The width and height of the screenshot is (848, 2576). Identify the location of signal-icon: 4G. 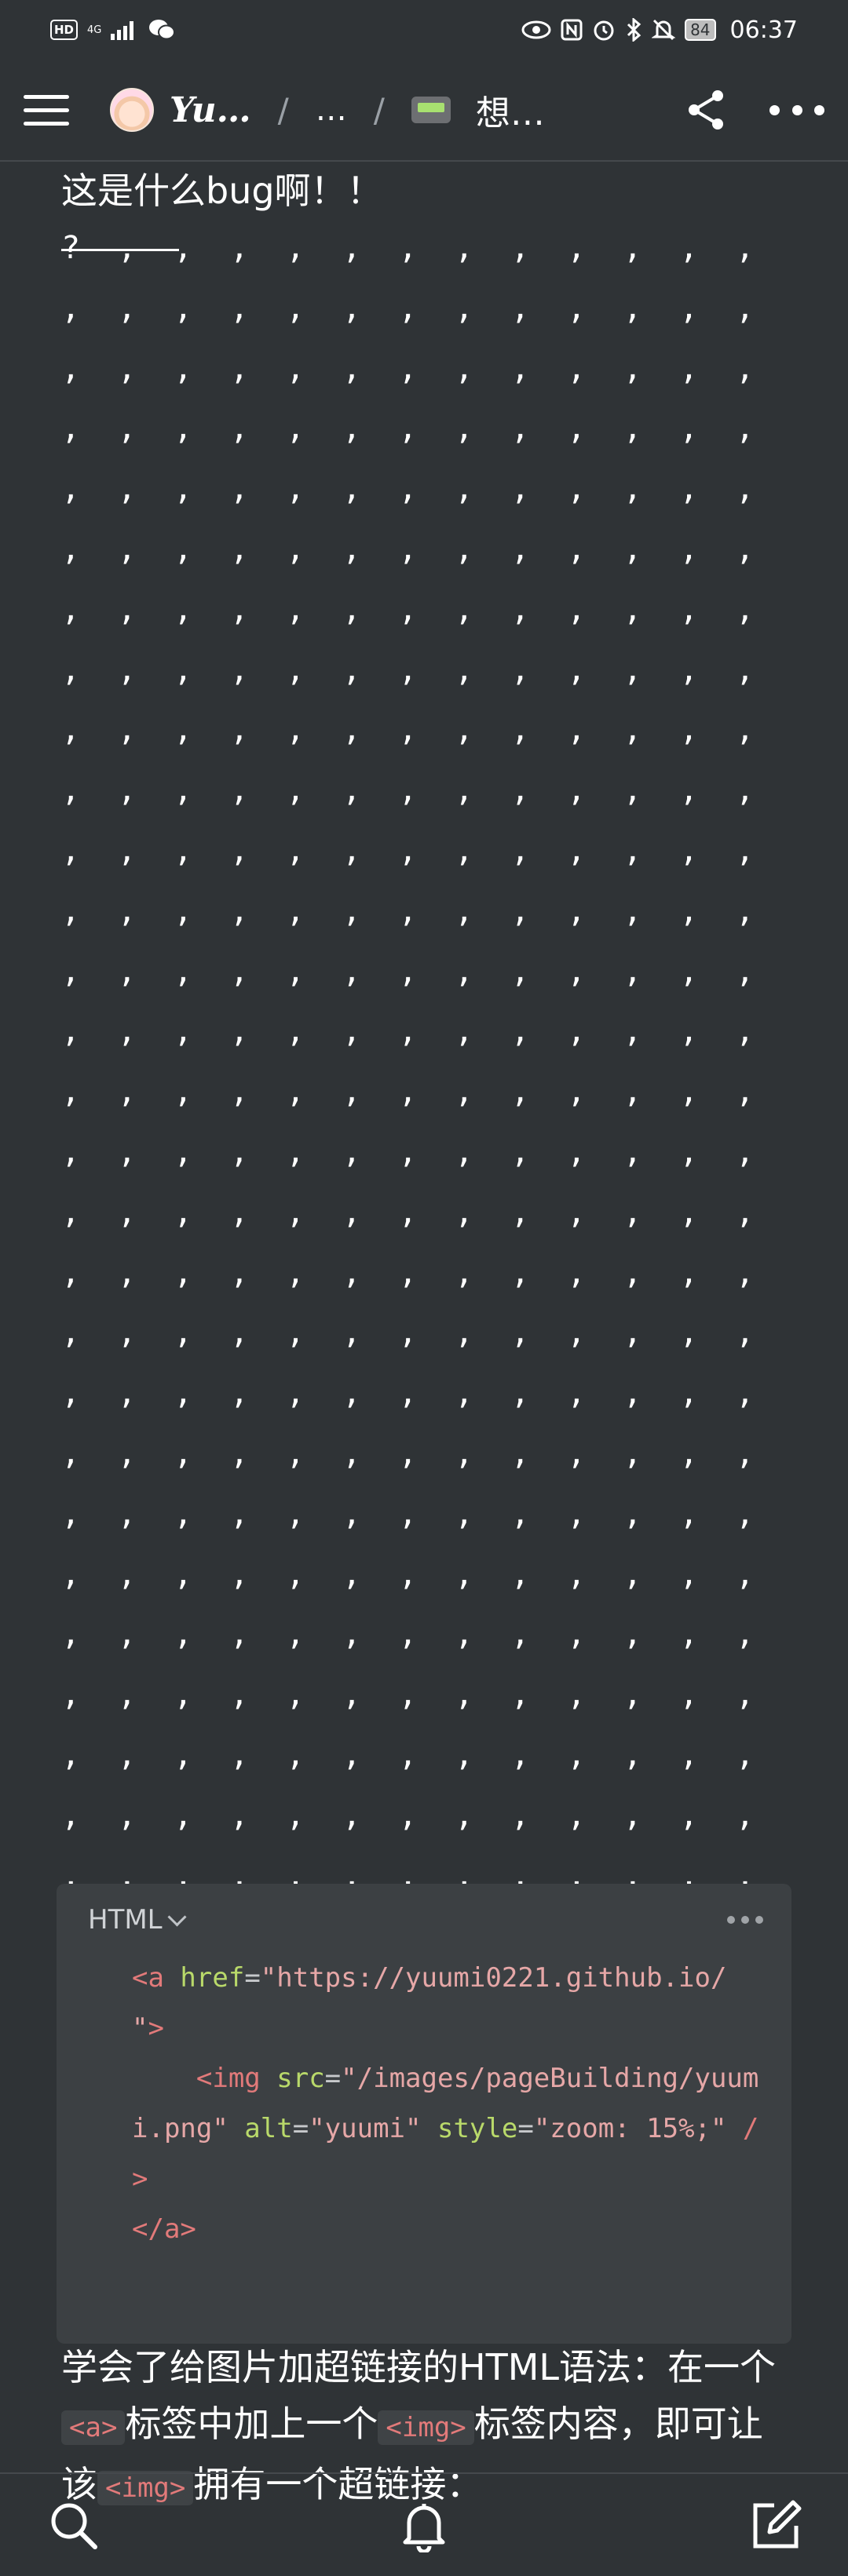
(94, 30).